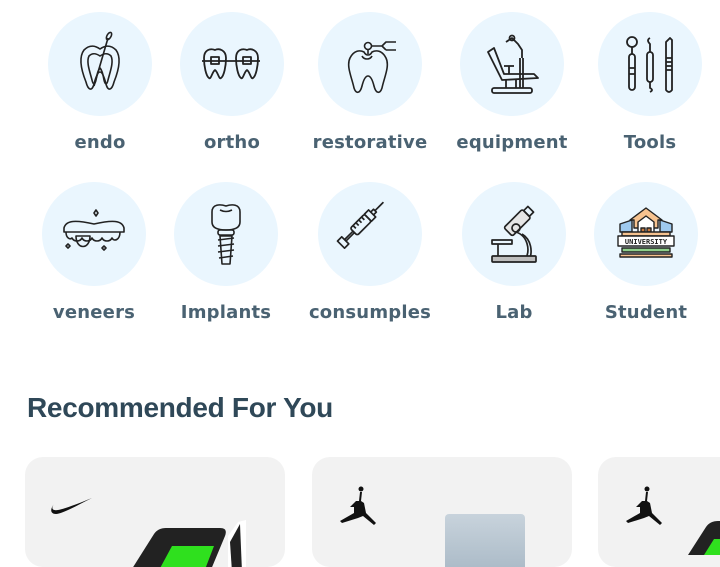 Image resolution: width=720 pixels, height=567 pixels. I want to click on category-restorative: restorative, so click(370, 82).